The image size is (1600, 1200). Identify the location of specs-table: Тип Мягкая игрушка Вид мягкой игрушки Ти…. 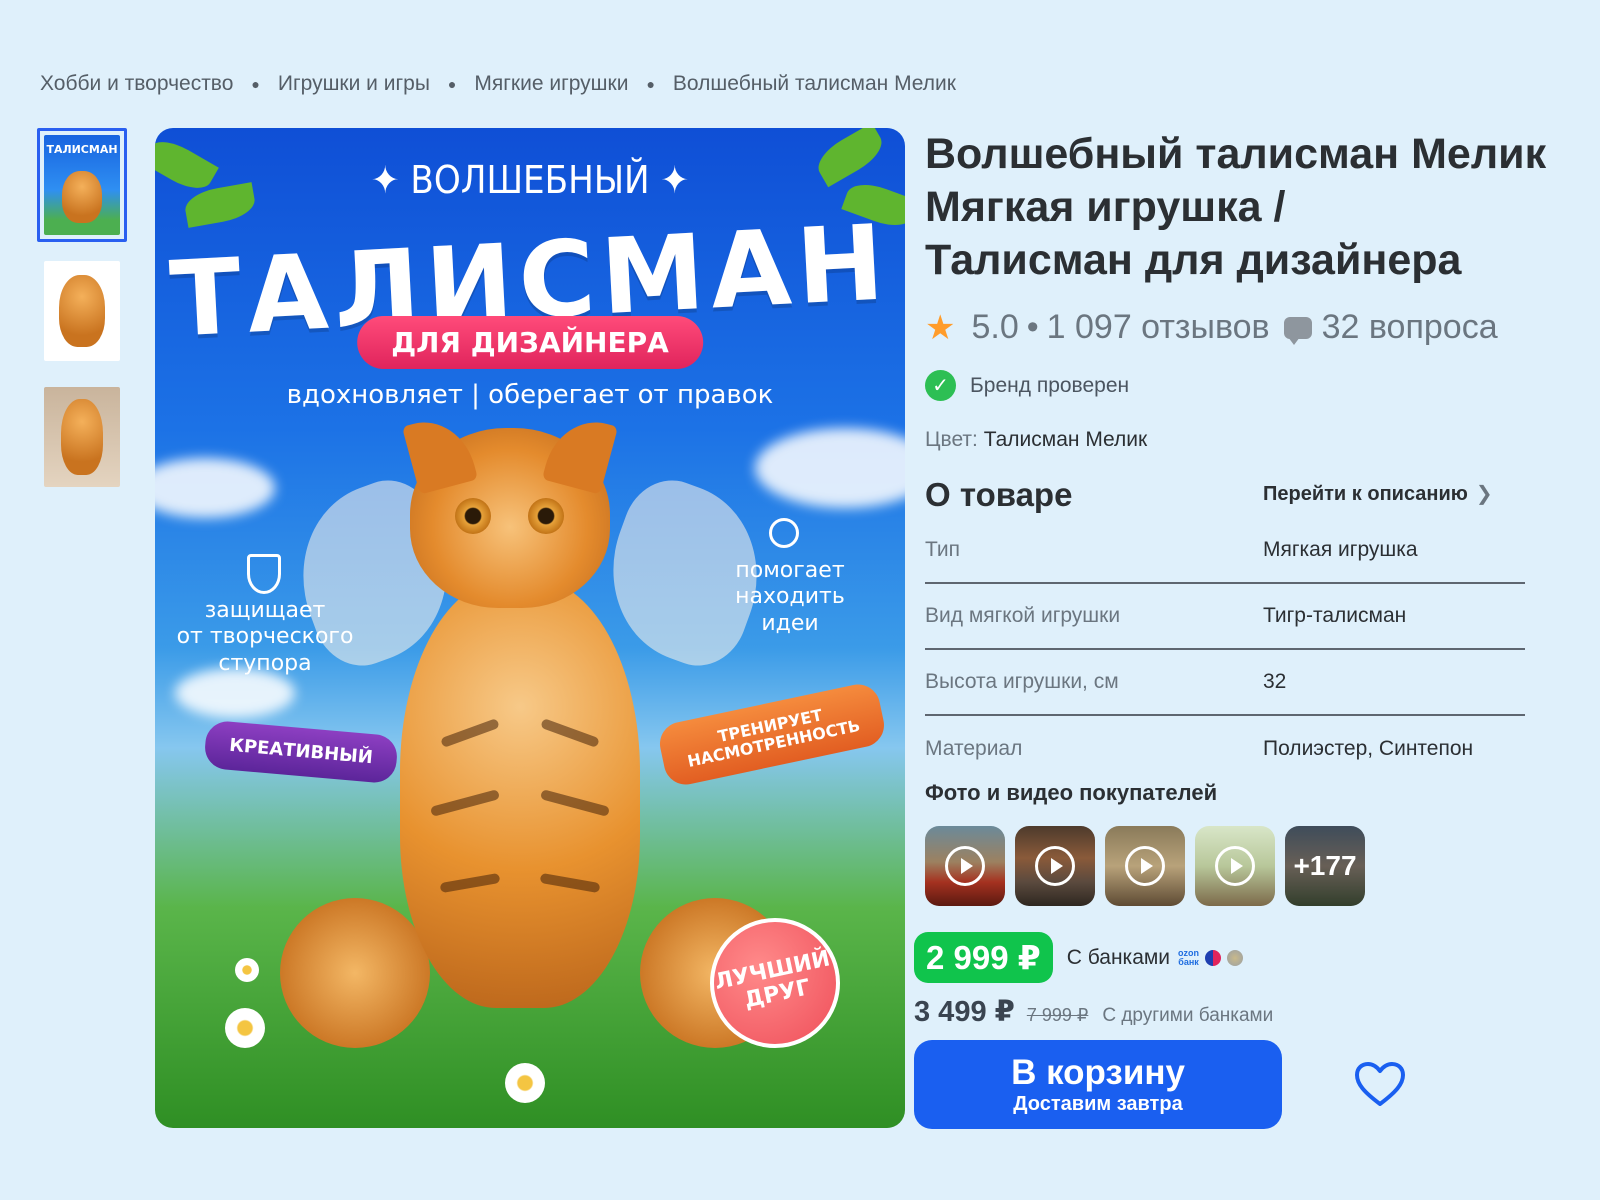
(1225, 650).